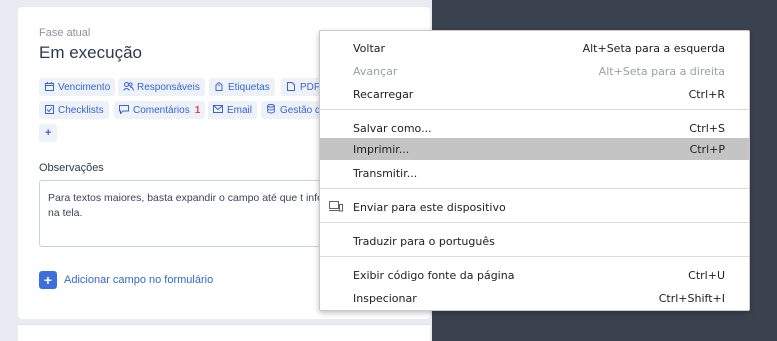  What do you see at coordinates (534, 48) in the screenshot?
I see `menu-item-back: Voltar Alt+Seta para a esquerda` at bounding box center [534, 48].